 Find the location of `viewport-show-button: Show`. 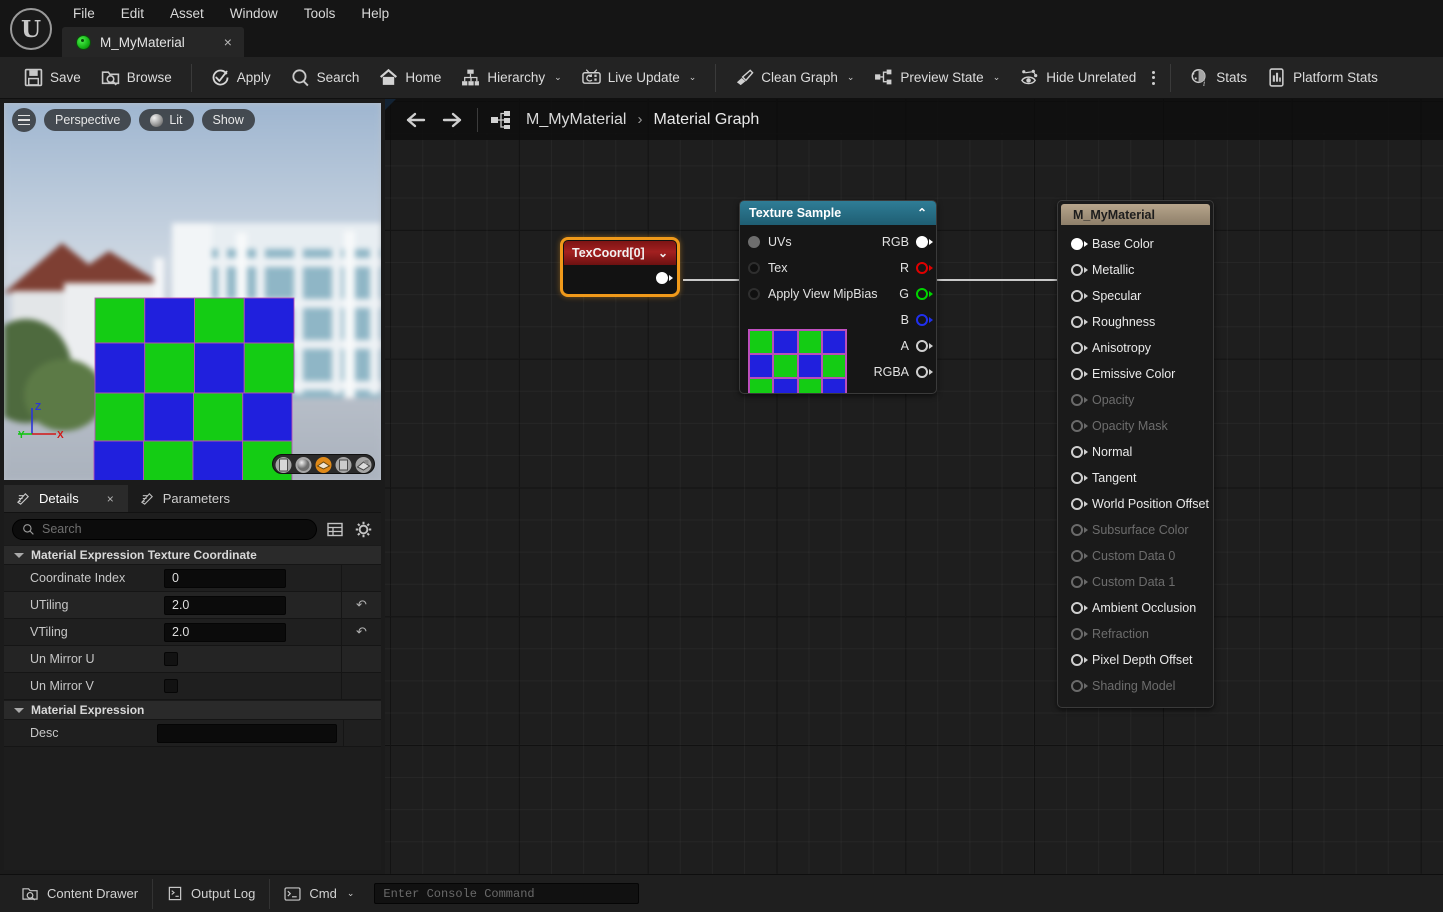

viewport-show-button: Show is located at coordinates (228, 120).